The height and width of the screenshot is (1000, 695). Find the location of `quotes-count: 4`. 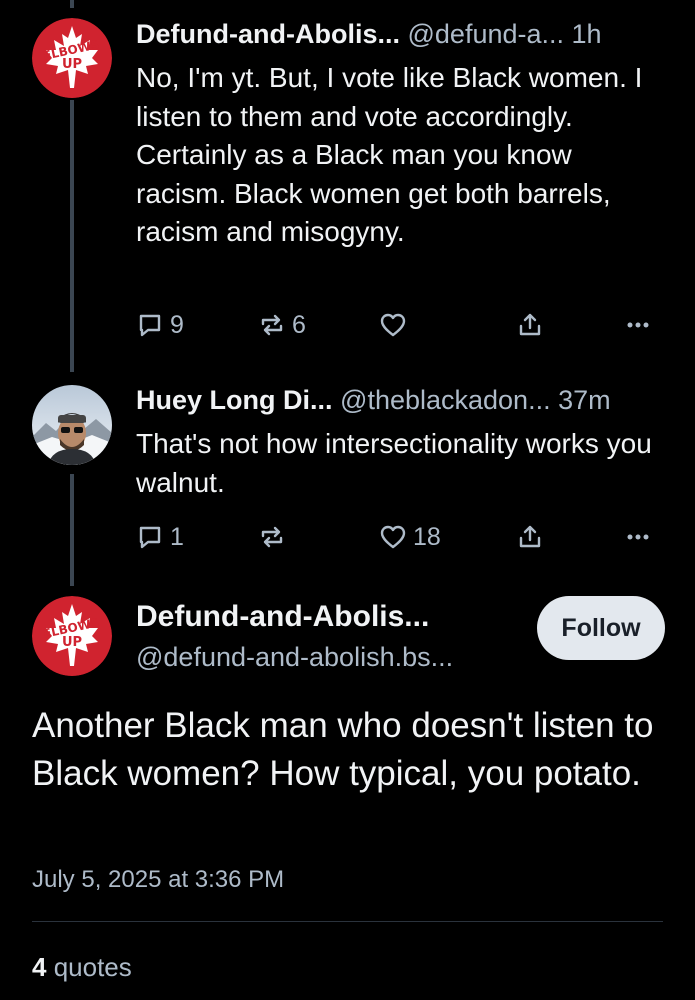

quotes-count: 4 is located at coordinates (39, 967).